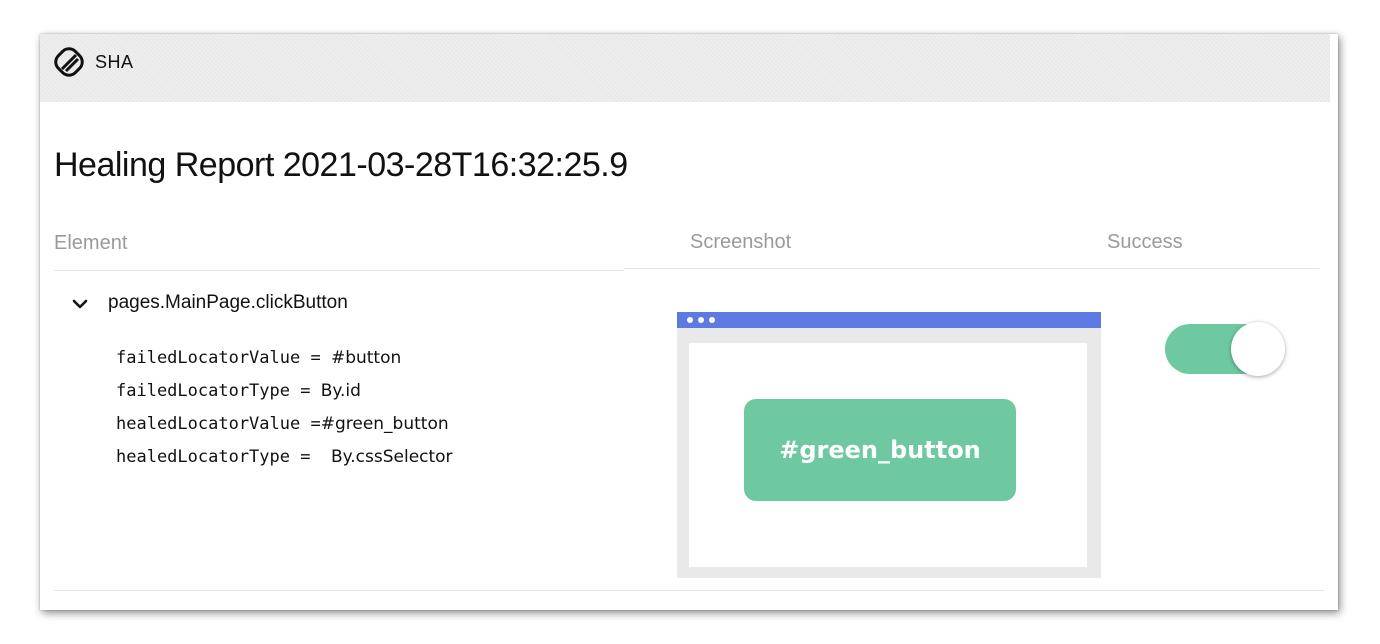 This screenshot has width=1380, height=644. Describe the element at coordinates (228, 303) in the screenshot. I see `element-name: pages.MainPage.clickButton` at that location.